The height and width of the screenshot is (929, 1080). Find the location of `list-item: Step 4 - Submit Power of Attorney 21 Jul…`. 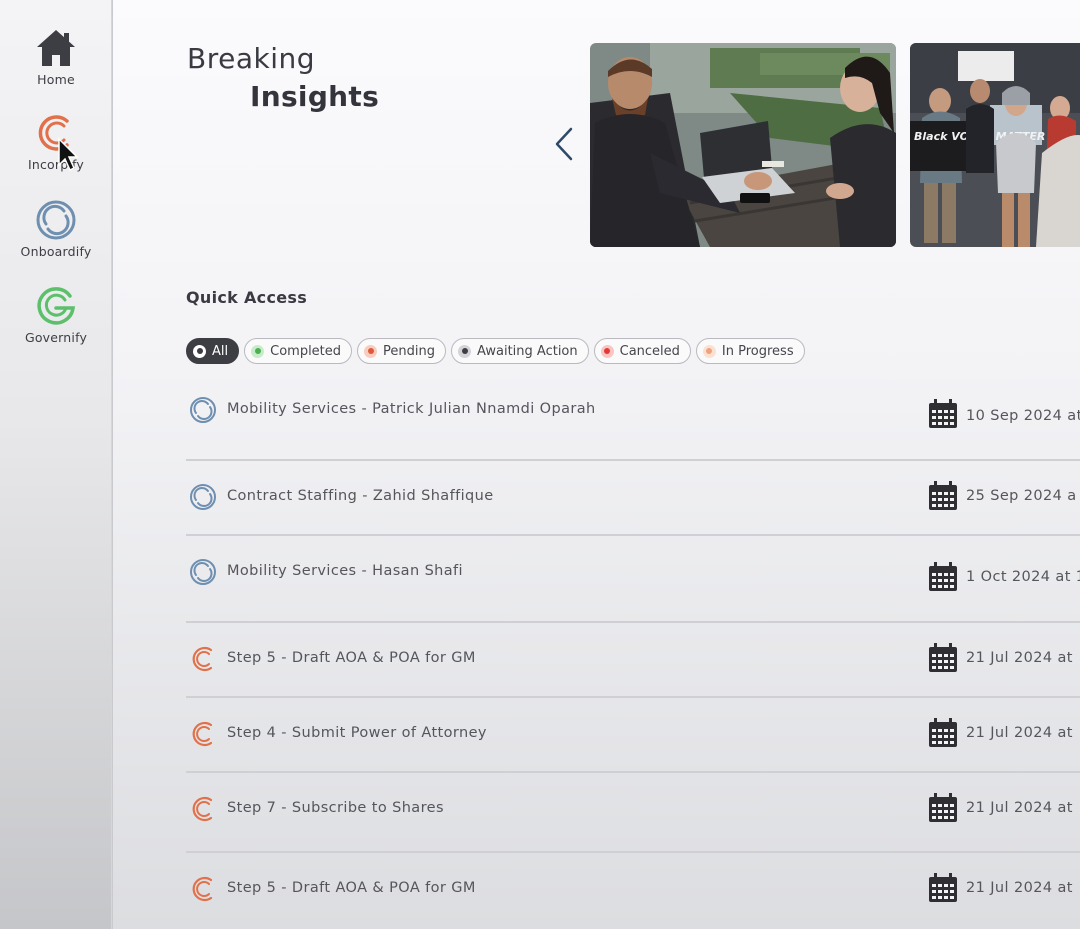

list-item: Step 4 - Submit Power of Attorney 21 Jul… is located at coordinates (633, 734).